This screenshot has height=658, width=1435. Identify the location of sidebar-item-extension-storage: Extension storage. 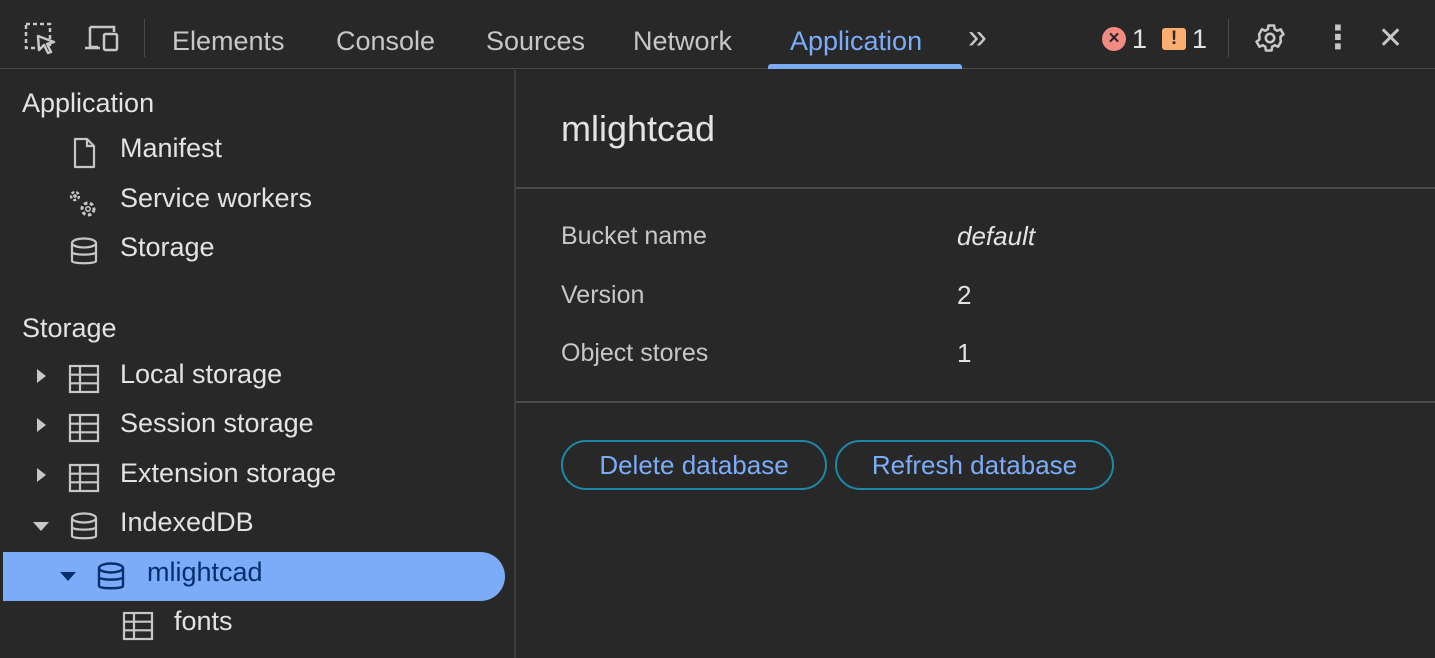
(254, 477).